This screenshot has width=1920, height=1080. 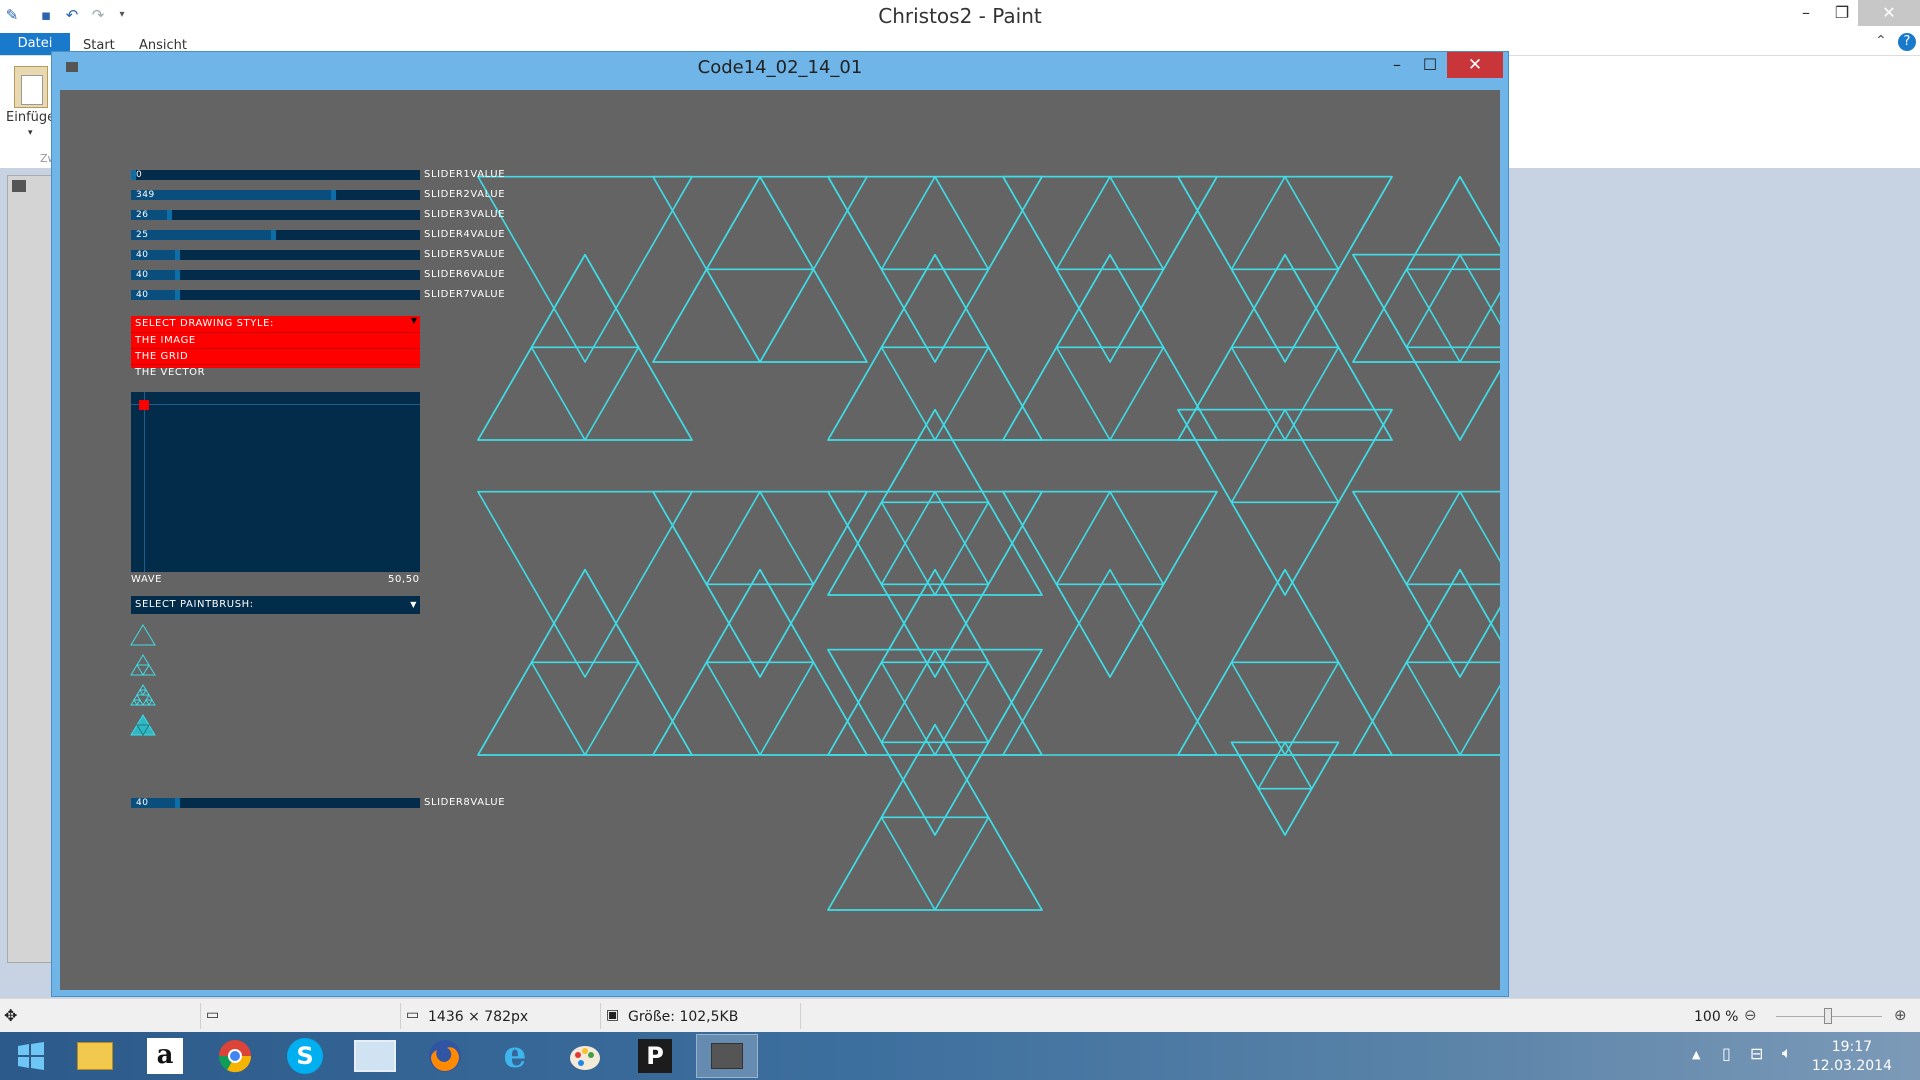 I want to click on drawing-style-option-image: THE IMAGE, so click(x=275, y=340).